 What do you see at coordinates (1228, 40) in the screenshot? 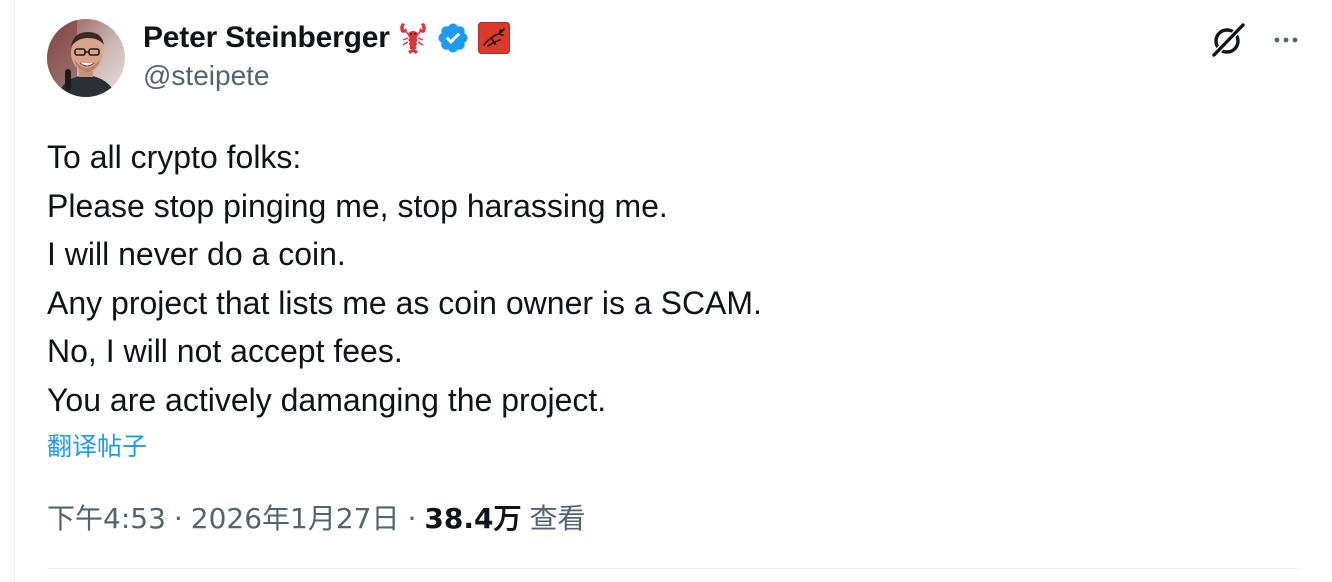
I see `grok-icon` at bounding box center [1228, 40].